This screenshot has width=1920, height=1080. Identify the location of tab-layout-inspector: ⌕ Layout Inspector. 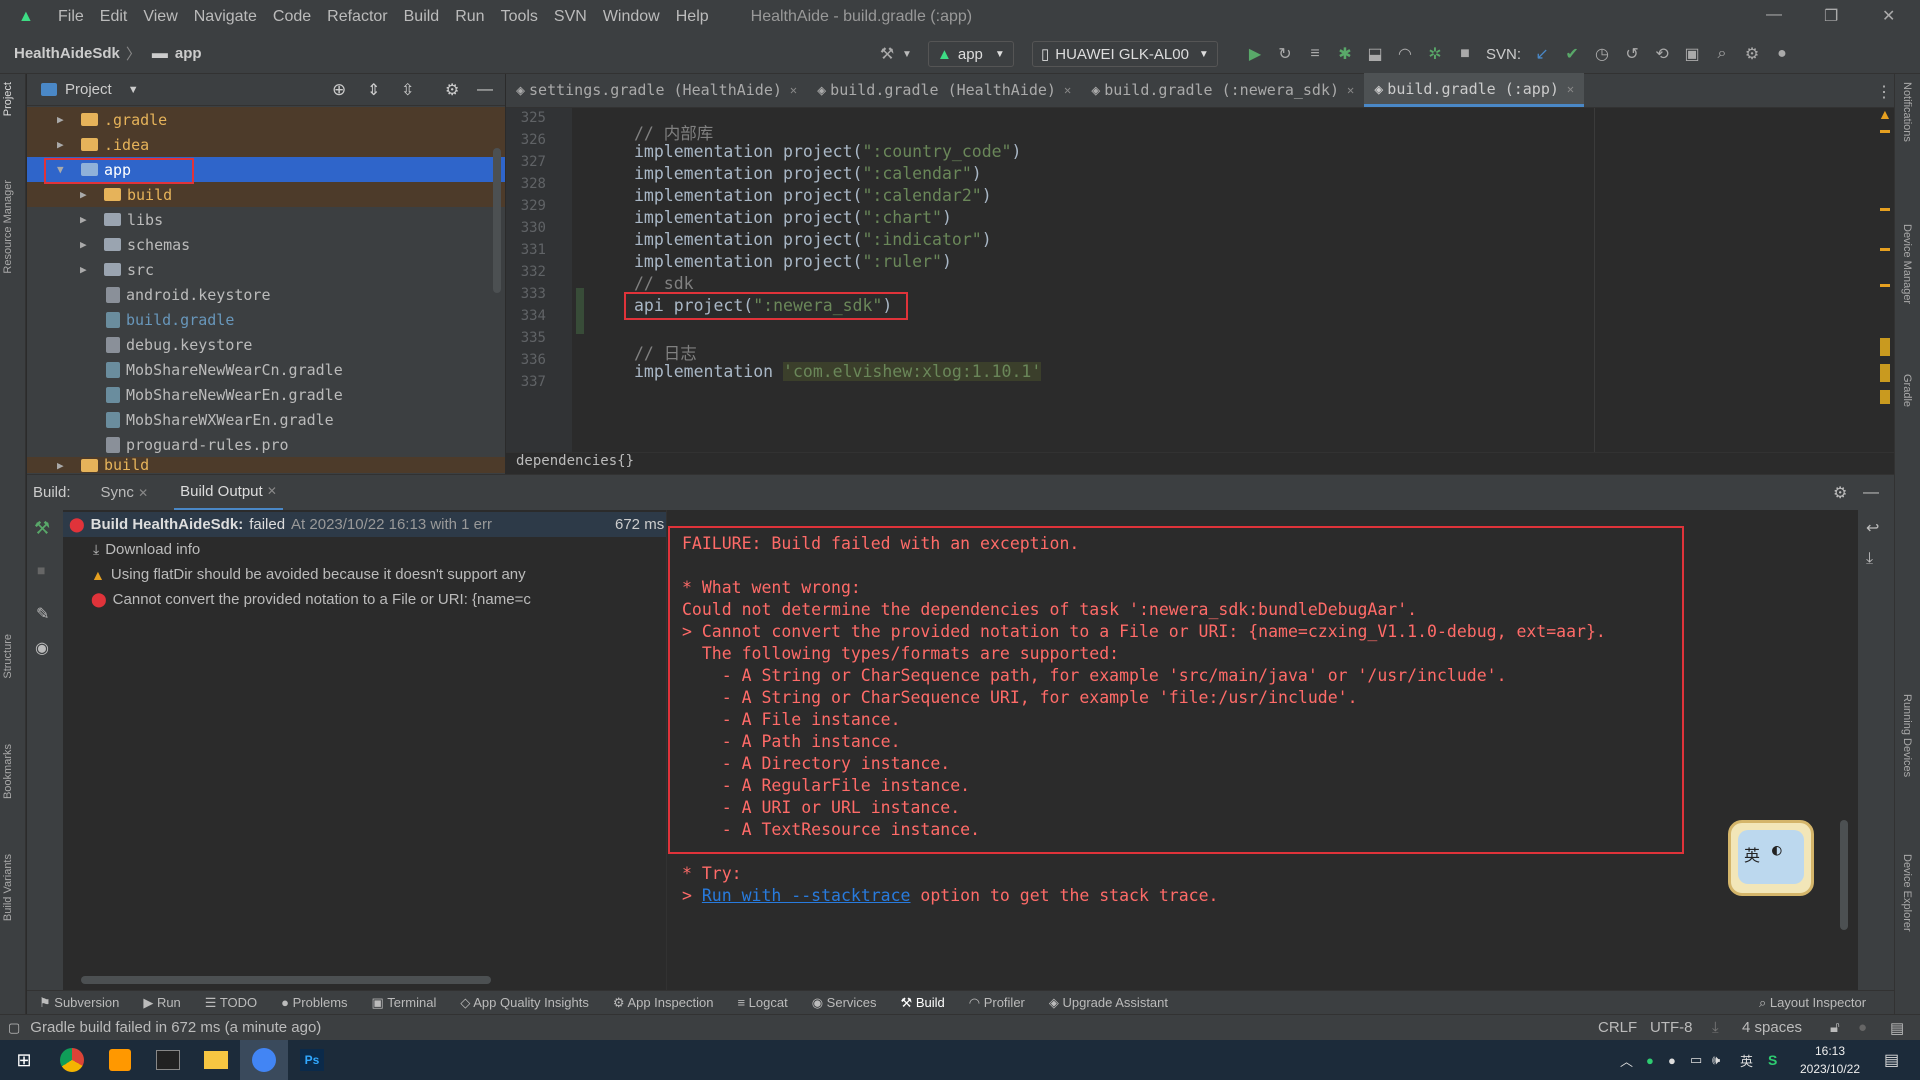
(1812, 1003).